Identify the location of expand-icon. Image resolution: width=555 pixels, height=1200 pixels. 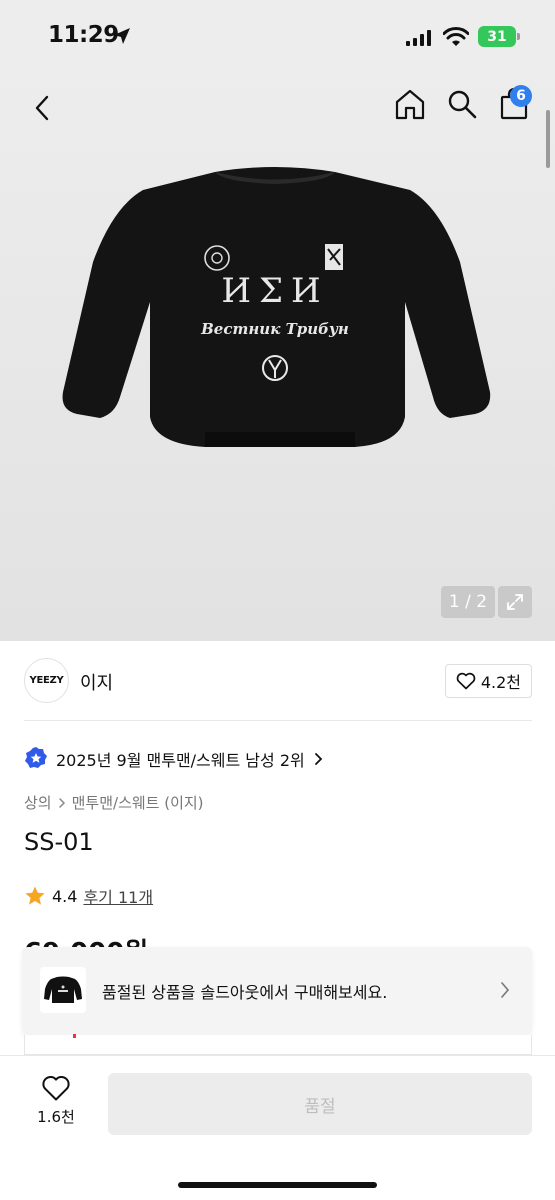
(515, 602).